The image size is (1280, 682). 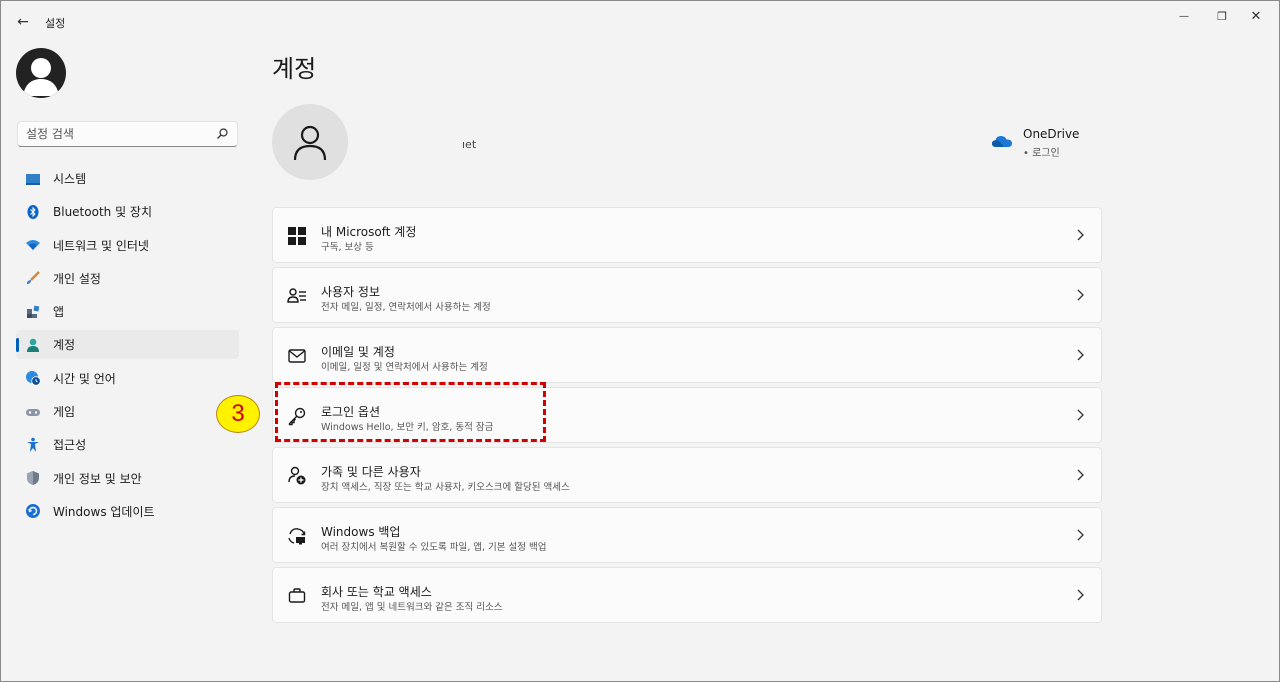 What do you see at coordinates (297, 596) in the screenshot?
I see `briefcase-icon` at bounding box center [297, 596].